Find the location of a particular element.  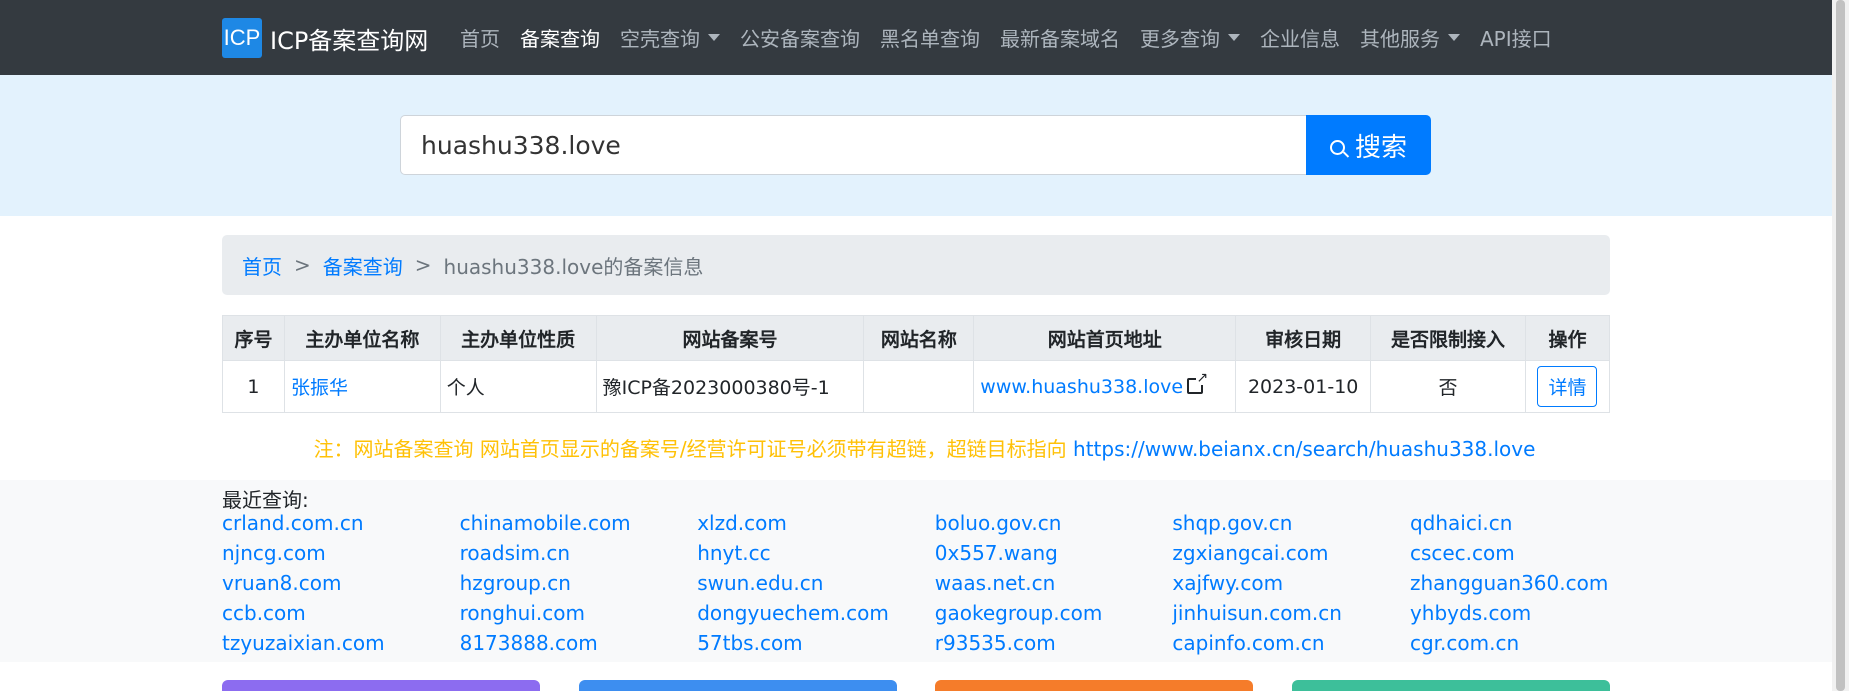

nav-item-7: 企业信息 is located at coordinates (1300, 37).